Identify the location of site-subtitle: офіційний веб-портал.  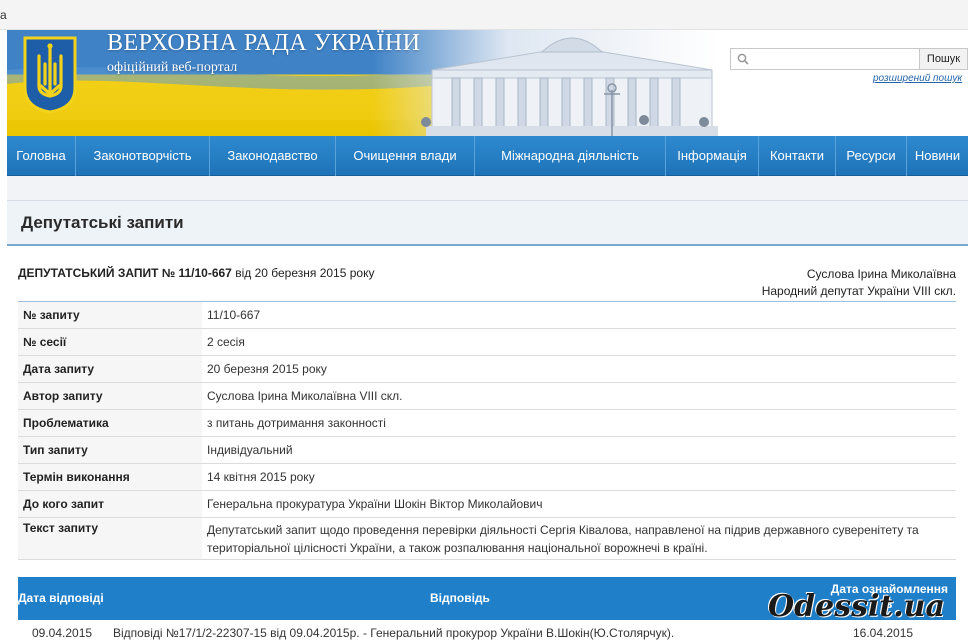
(172, 67).